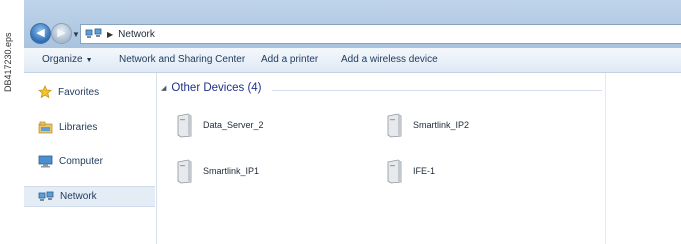 The image size is (681, 244). What do you see at coordinates (45, 127) in the screenshot?
I see `libraries-icon` at bounding box center [45, 127].